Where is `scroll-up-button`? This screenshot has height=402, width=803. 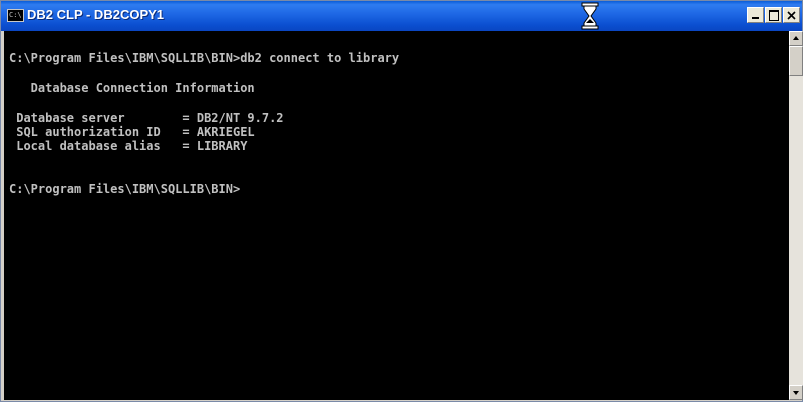 scroll-up-button is located at coordinates (796, 38).